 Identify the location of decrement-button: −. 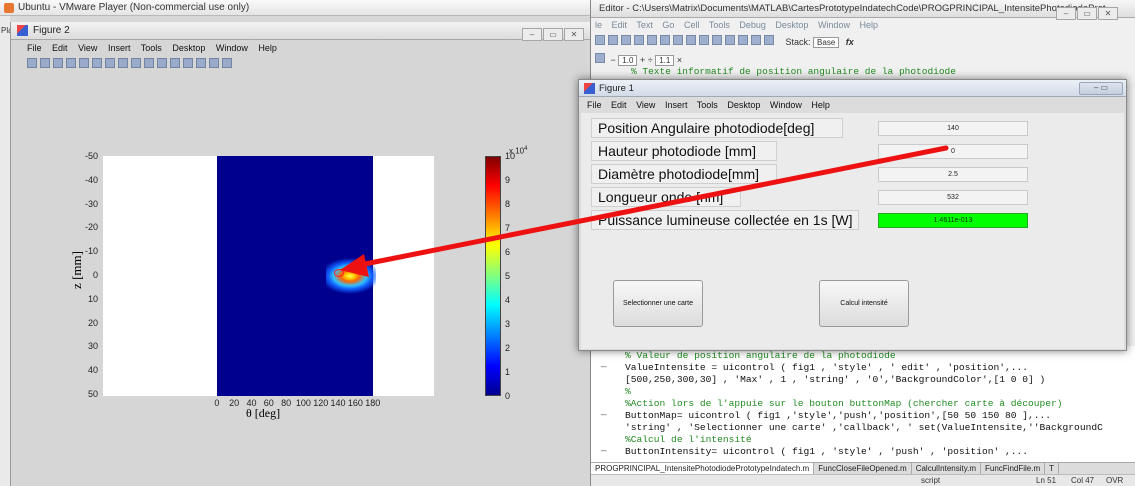
(613, 60).